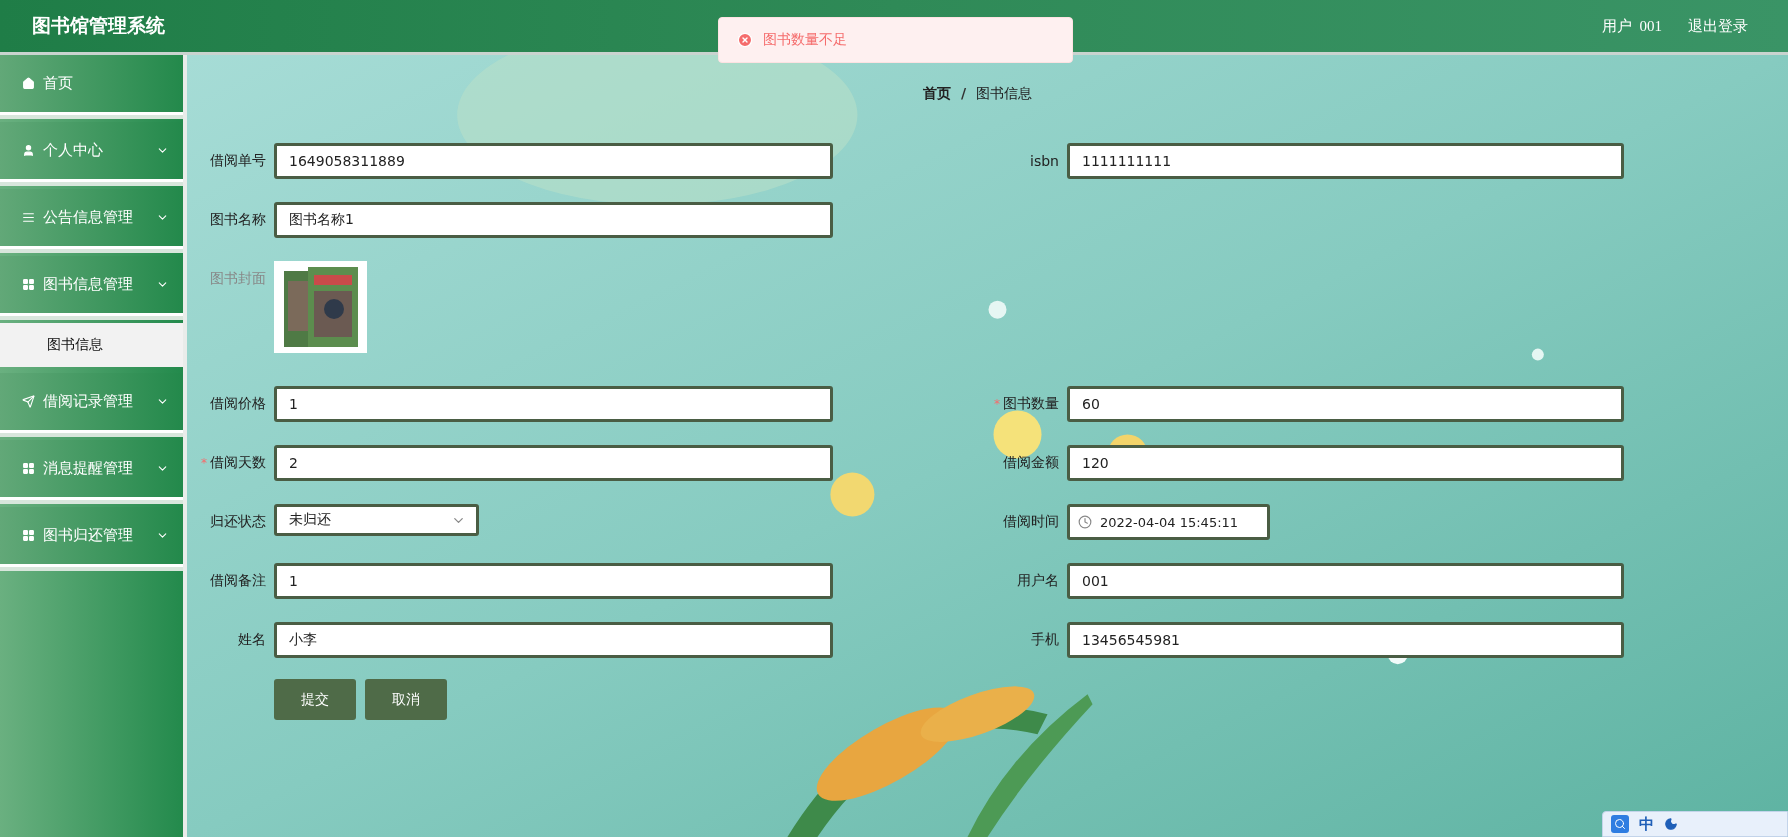 The height and width of the screenshot is (837, 1788). Describe the element at coordinates (1632, 26) in the screenshot. I see `user-info: 用户 001` at that location.